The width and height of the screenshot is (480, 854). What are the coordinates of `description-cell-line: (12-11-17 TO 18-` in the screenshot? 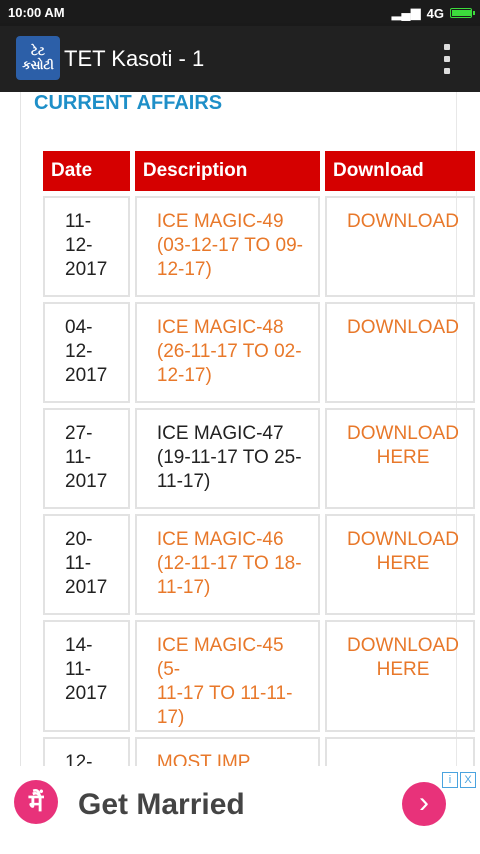 It's located at (230, 564).